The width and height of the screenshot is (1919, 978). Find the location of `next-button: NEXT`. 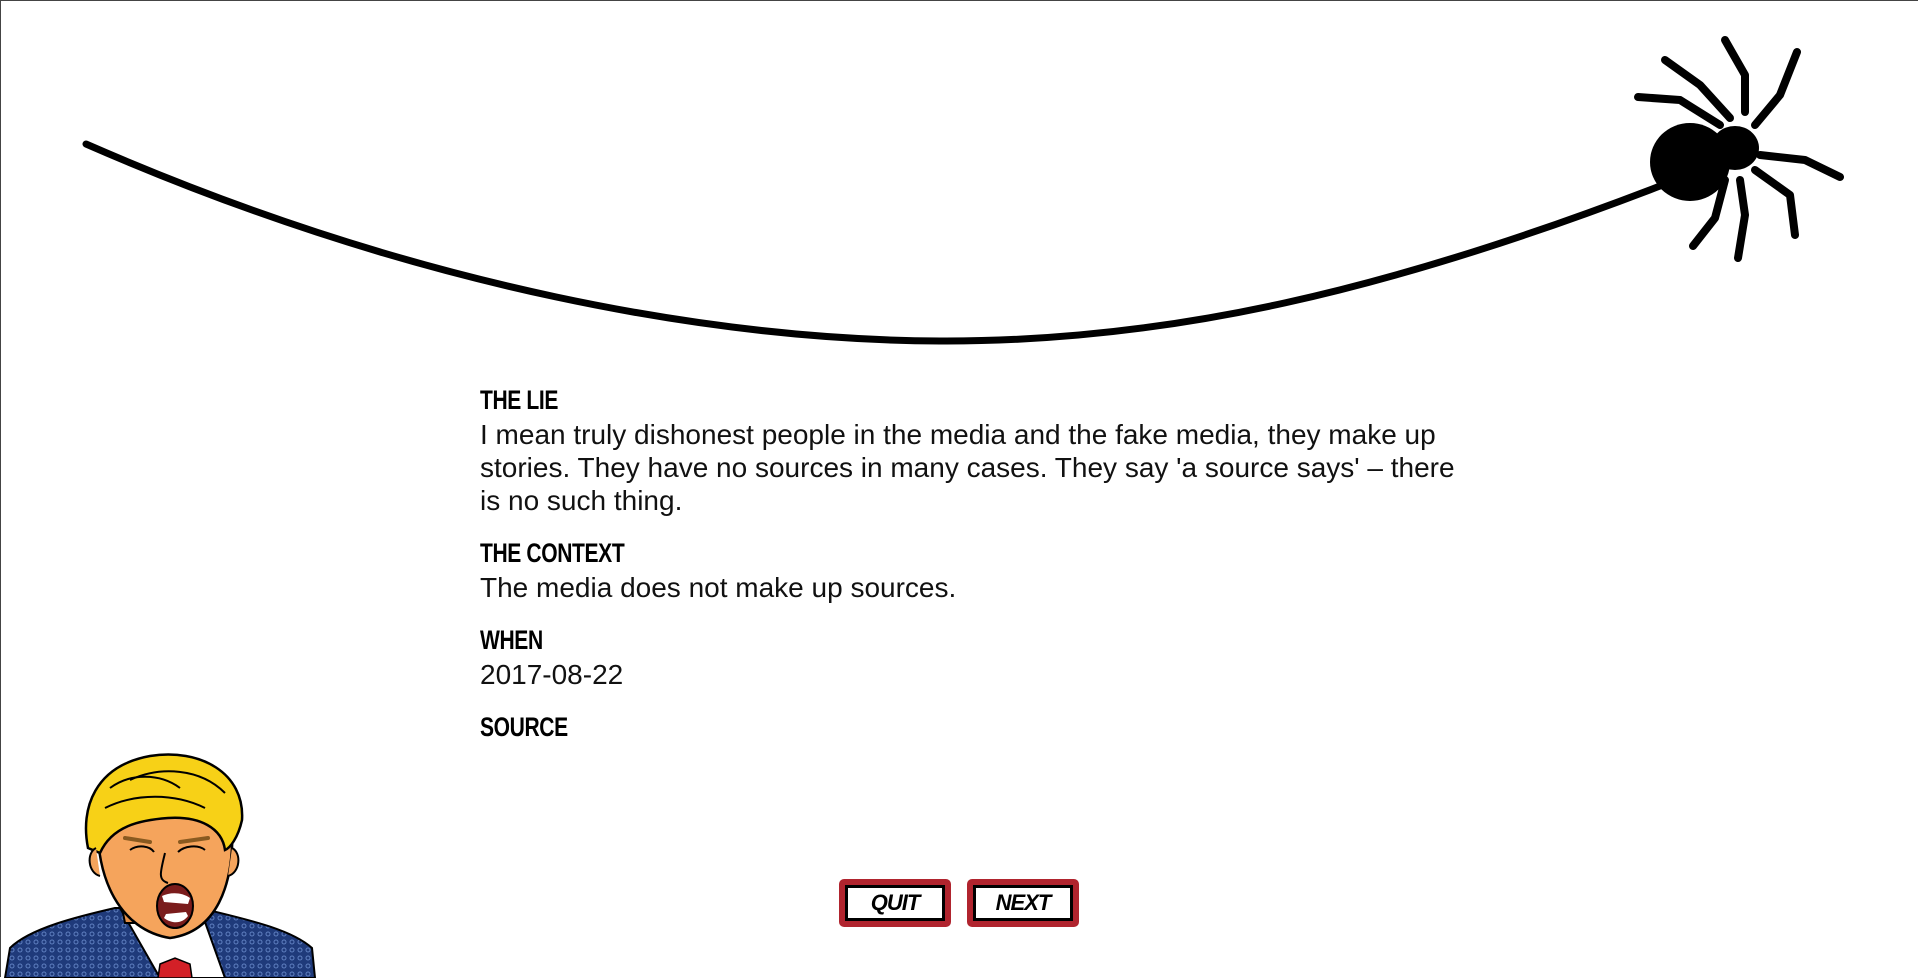

next-button: NEXT is located at coordinates (1023, 903).